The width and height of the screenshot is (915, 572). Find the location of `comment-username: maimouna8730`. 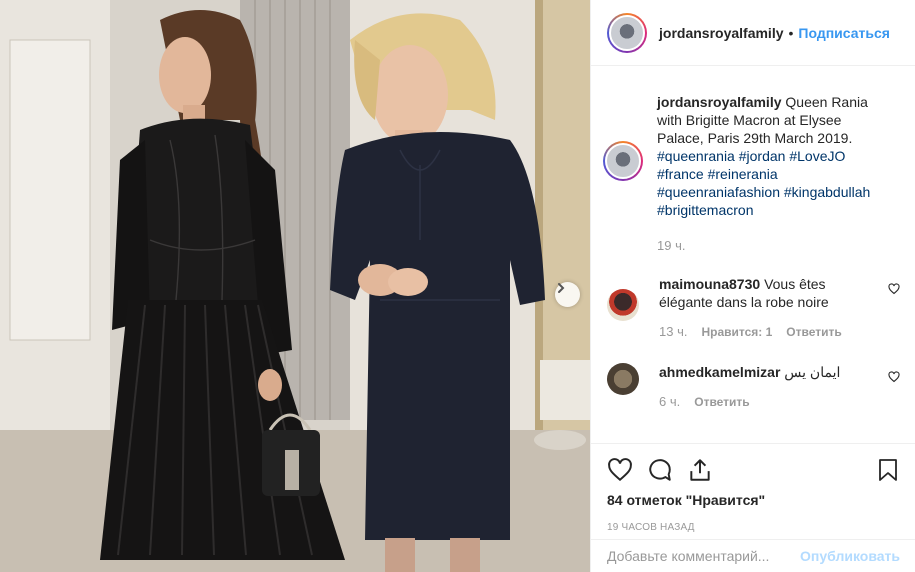

comment-username: maimouna8730 is located at coordinates (709, 284).